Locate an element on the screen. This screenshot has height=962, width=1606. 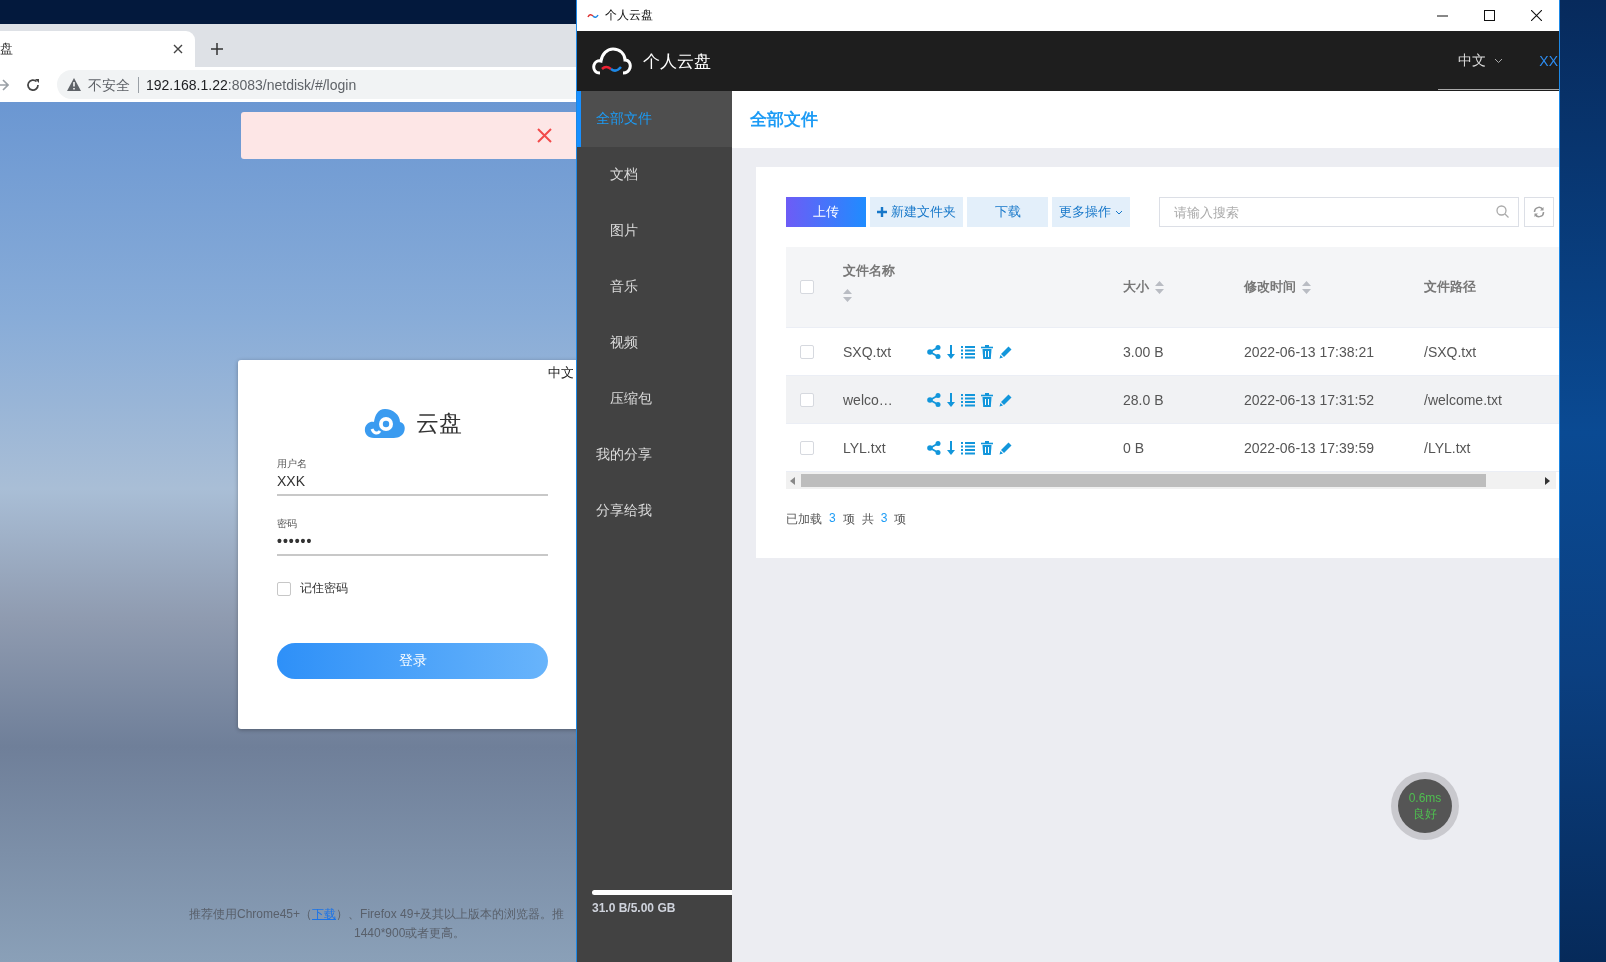
sidebar-item: 文档 is located at coordinates (654, 175).